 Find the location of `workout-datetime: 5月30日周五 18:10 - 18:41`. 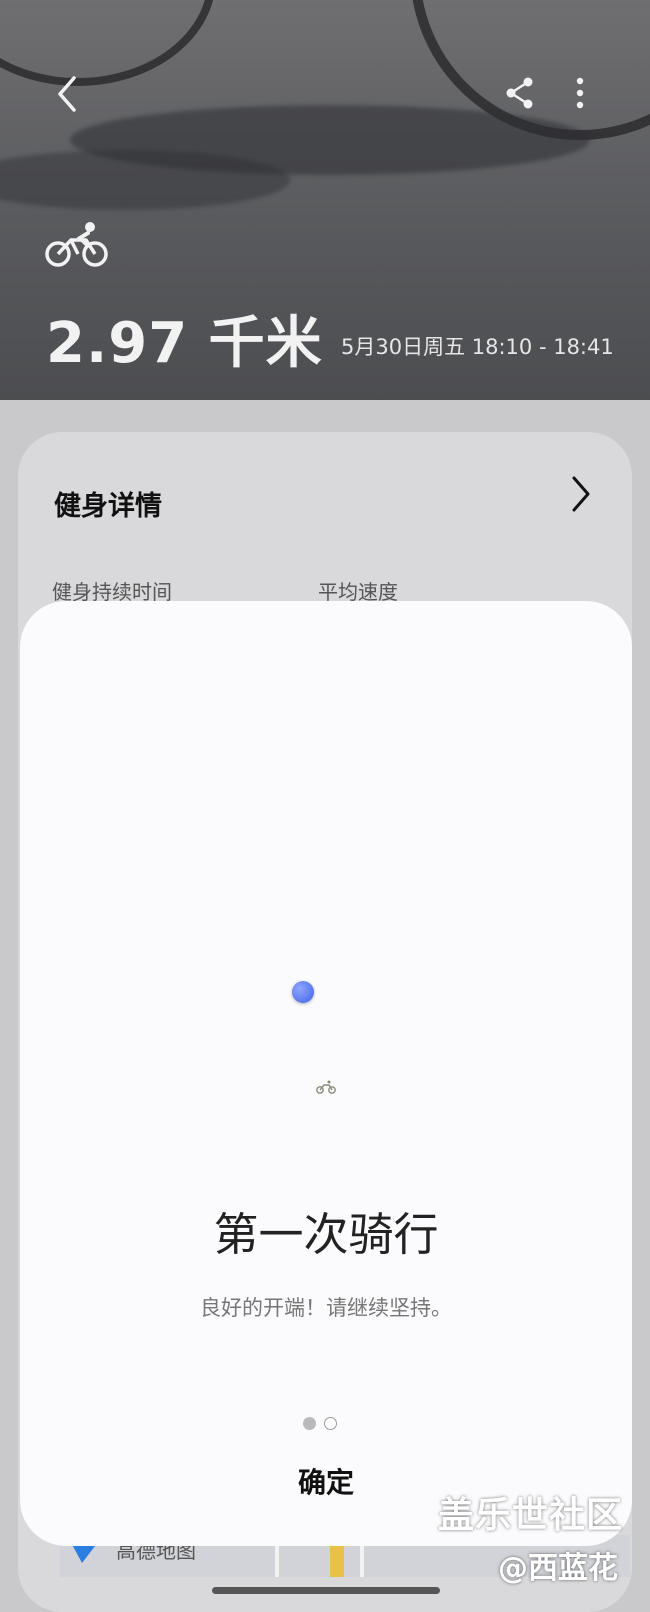

workout-datetime: 5月30日周五 18:10 - 18:41 is located at coordinates (477, 347).